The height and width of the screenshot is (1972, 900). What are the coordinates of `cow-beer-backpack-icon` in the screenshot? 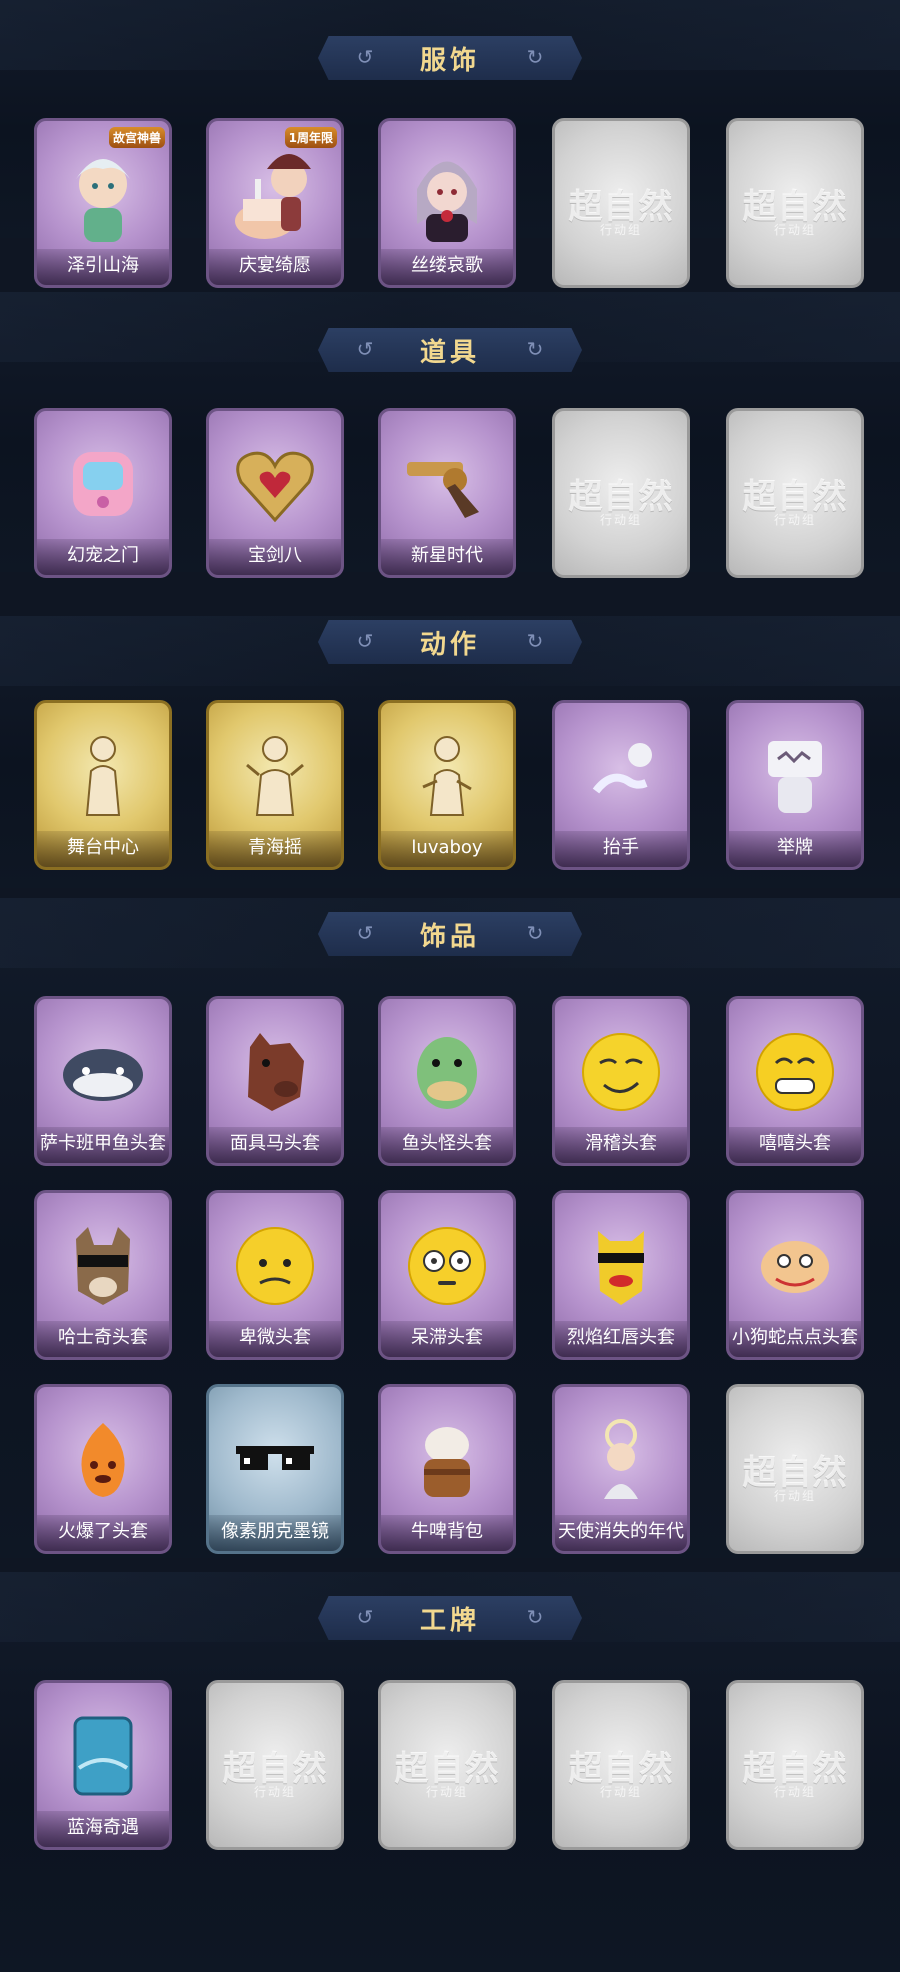 It's located at (447, 1460).